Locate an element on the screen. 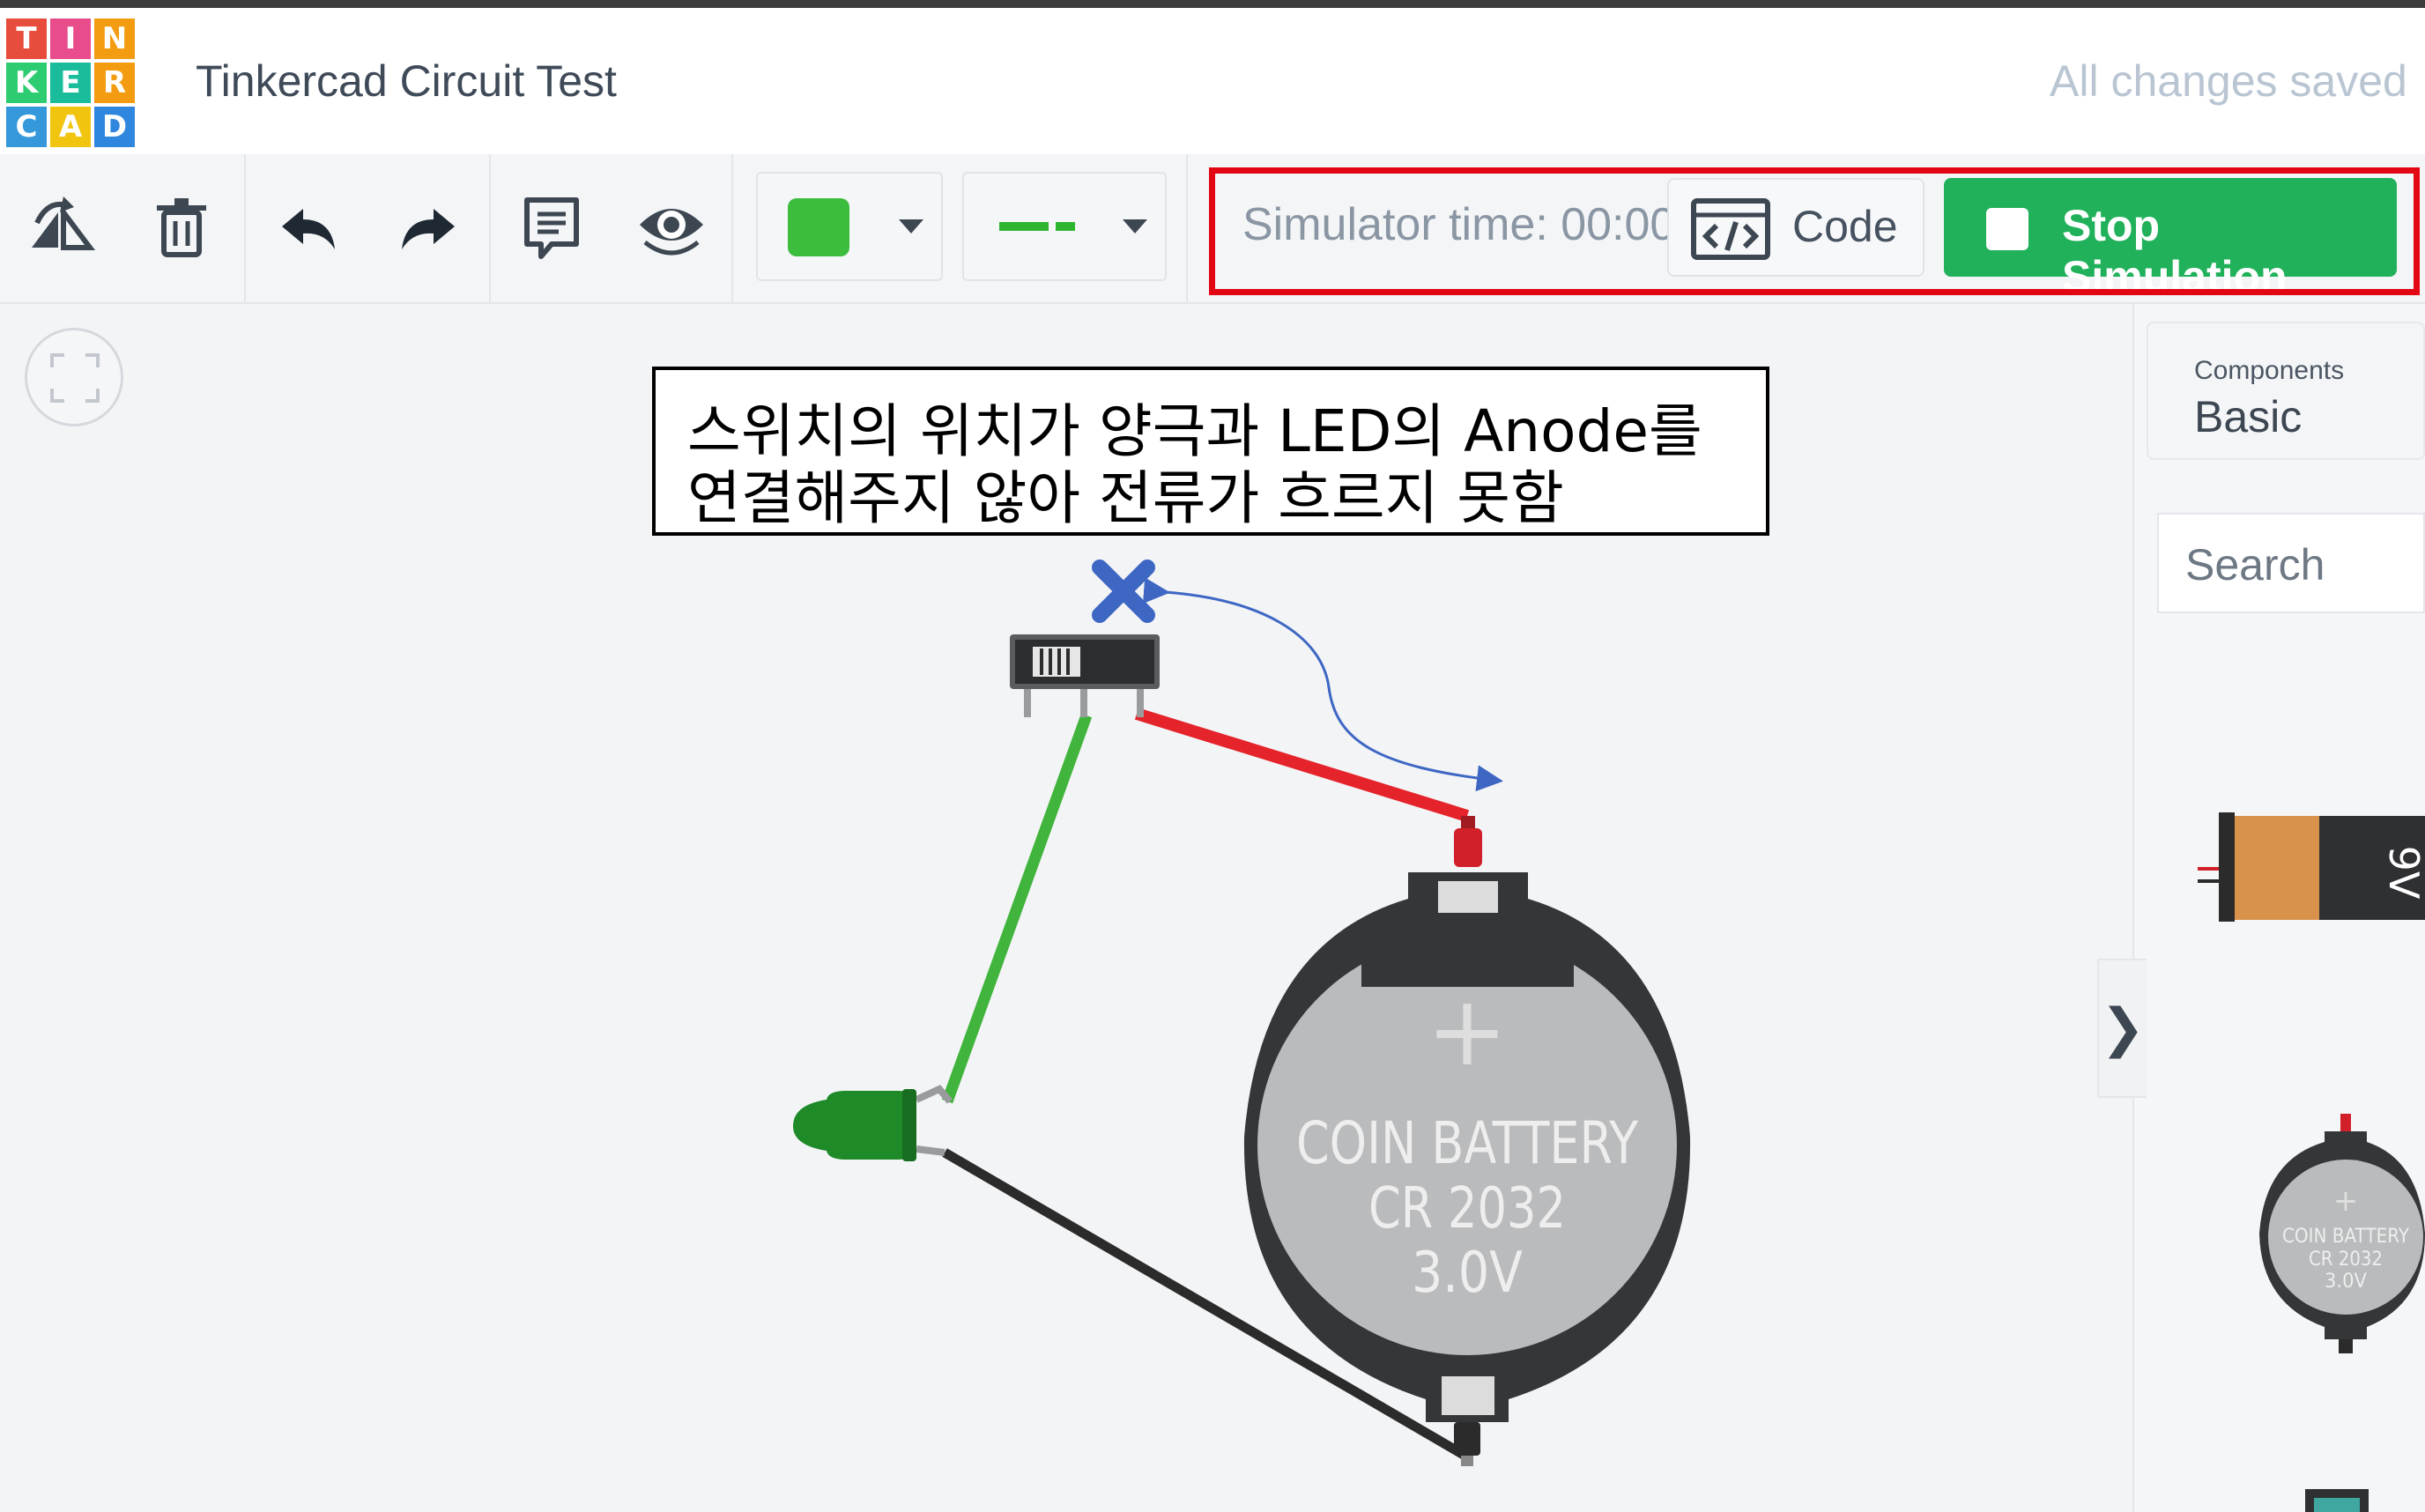  battery-9v-thumbnail: 9V is located at coordinates (2311, 867).